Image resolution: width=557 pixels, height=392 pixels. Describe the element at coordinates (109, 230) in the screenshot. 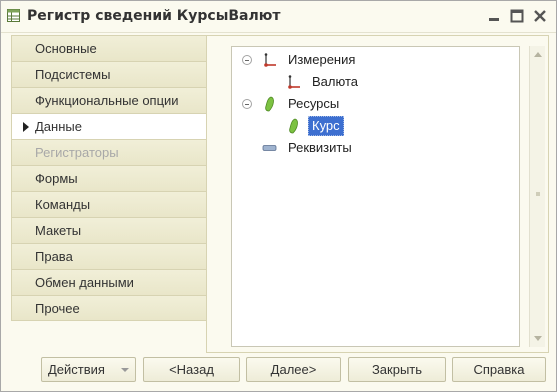

I see `tab-templates: Макеты` at that location.